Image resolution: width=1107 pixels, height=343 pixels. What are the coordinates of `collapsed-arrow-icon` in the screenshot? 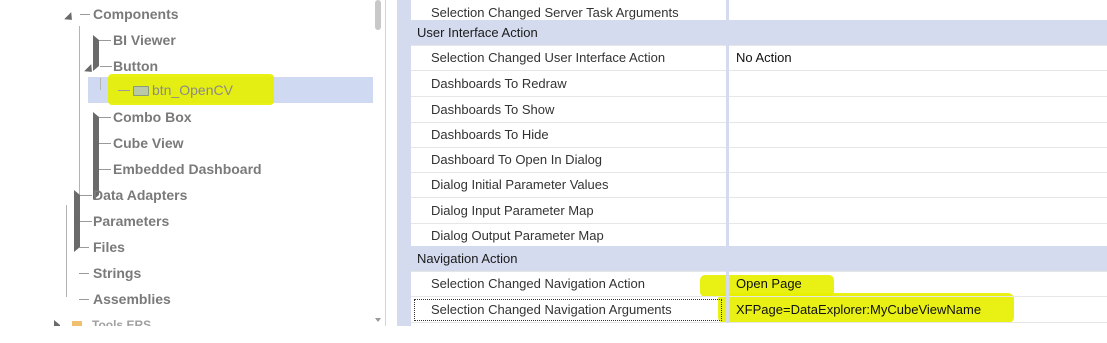 It's located at (57, 323).